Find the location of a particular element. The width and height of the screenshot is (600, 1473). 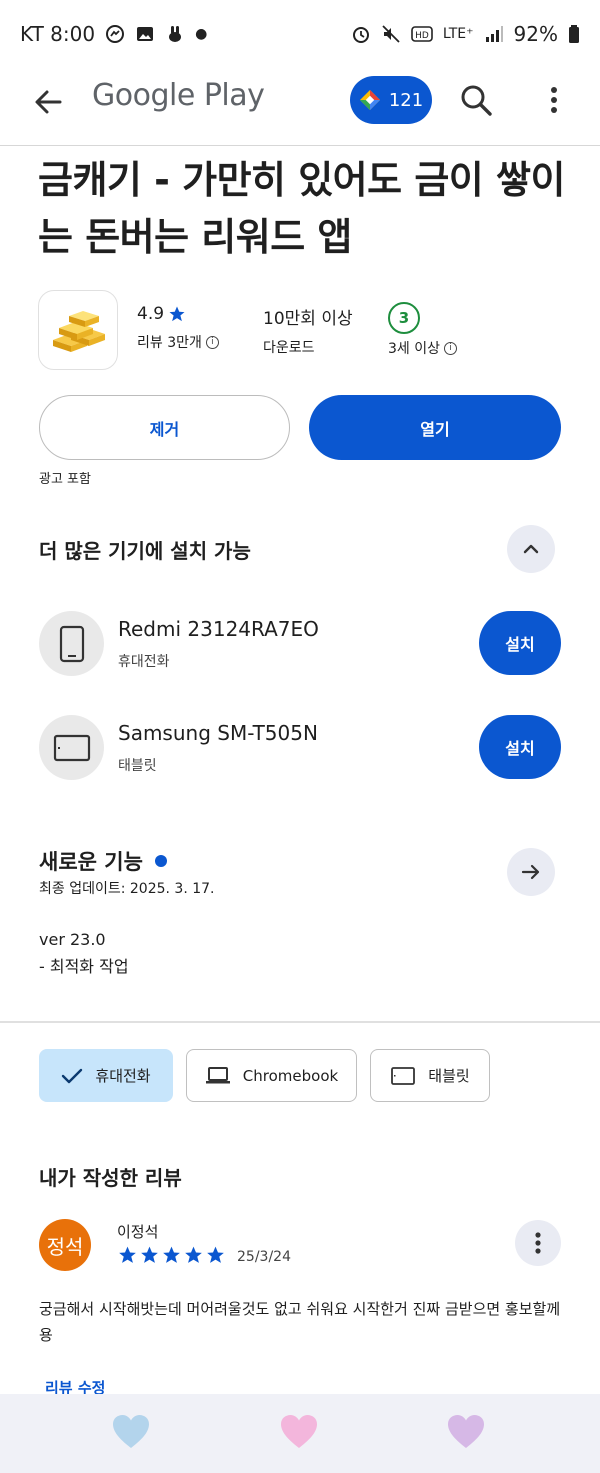

open-button: 열기 is located at coordinates (435, 427).